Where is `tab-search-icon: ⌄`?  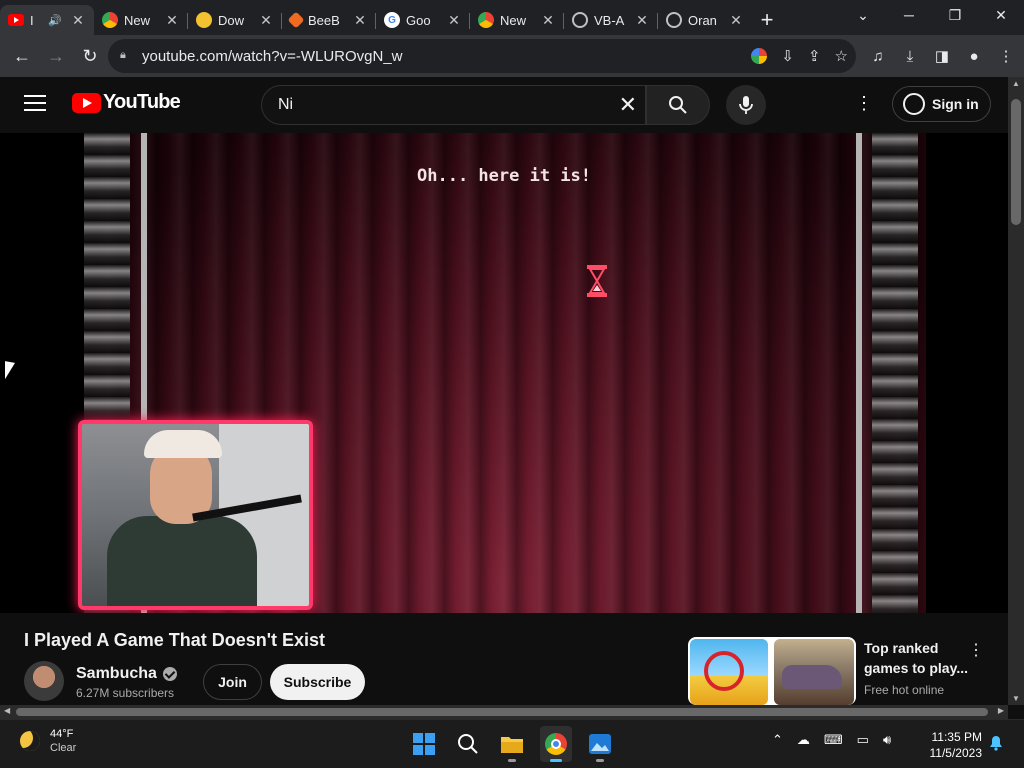
tab-search-icon: ⌄ is located at coordinates (863, 15).